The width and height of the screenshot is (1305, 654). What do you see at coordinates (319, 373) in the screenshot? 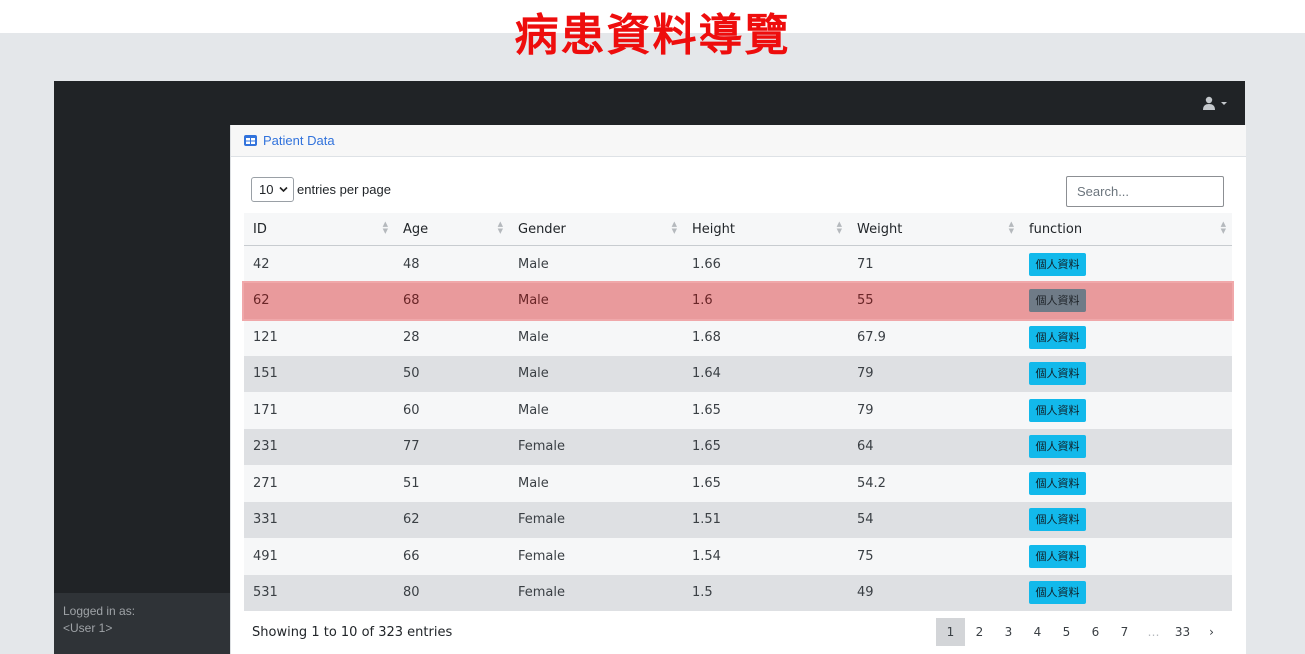
I see `cell-id: 151` at bounding box center [319, 373].